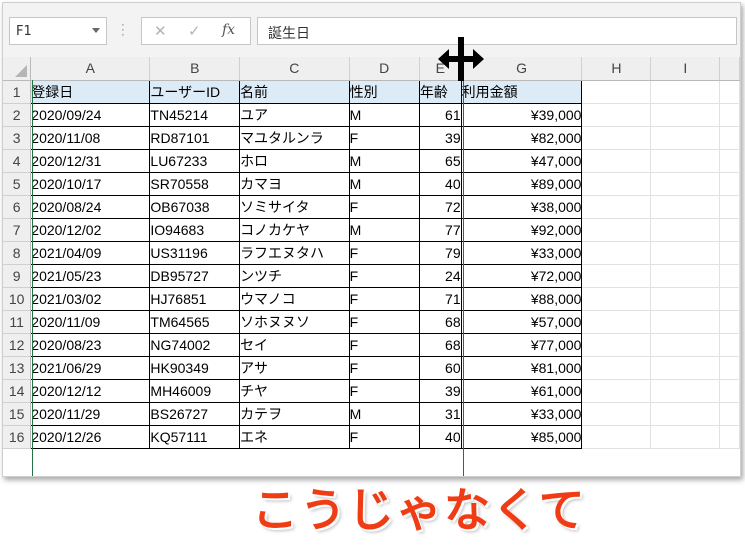 Image resolution: width=745 pixels, height=549 pixels. Describe the element at coordinates (90, 206) in the screenshot. I see `cell-date: 2020/08/24` at that location.